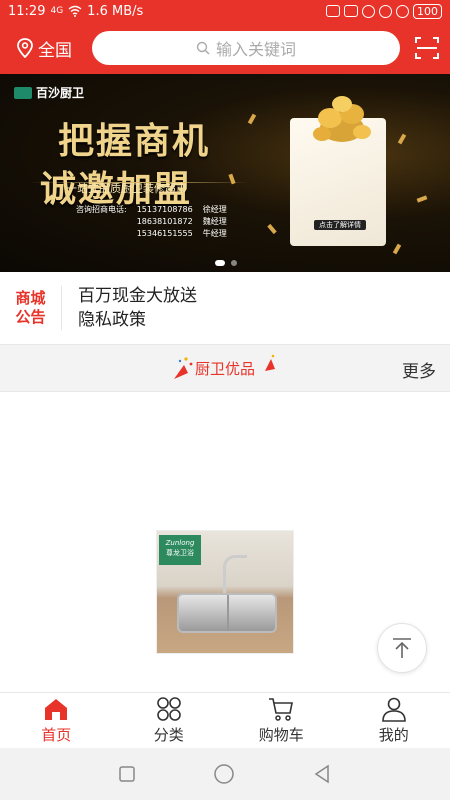 This screenshot has height=800, width=450. Describe the element at coordinates (164, 209) in the screenshot. I see `contact-phone: 15137108786` at that location.